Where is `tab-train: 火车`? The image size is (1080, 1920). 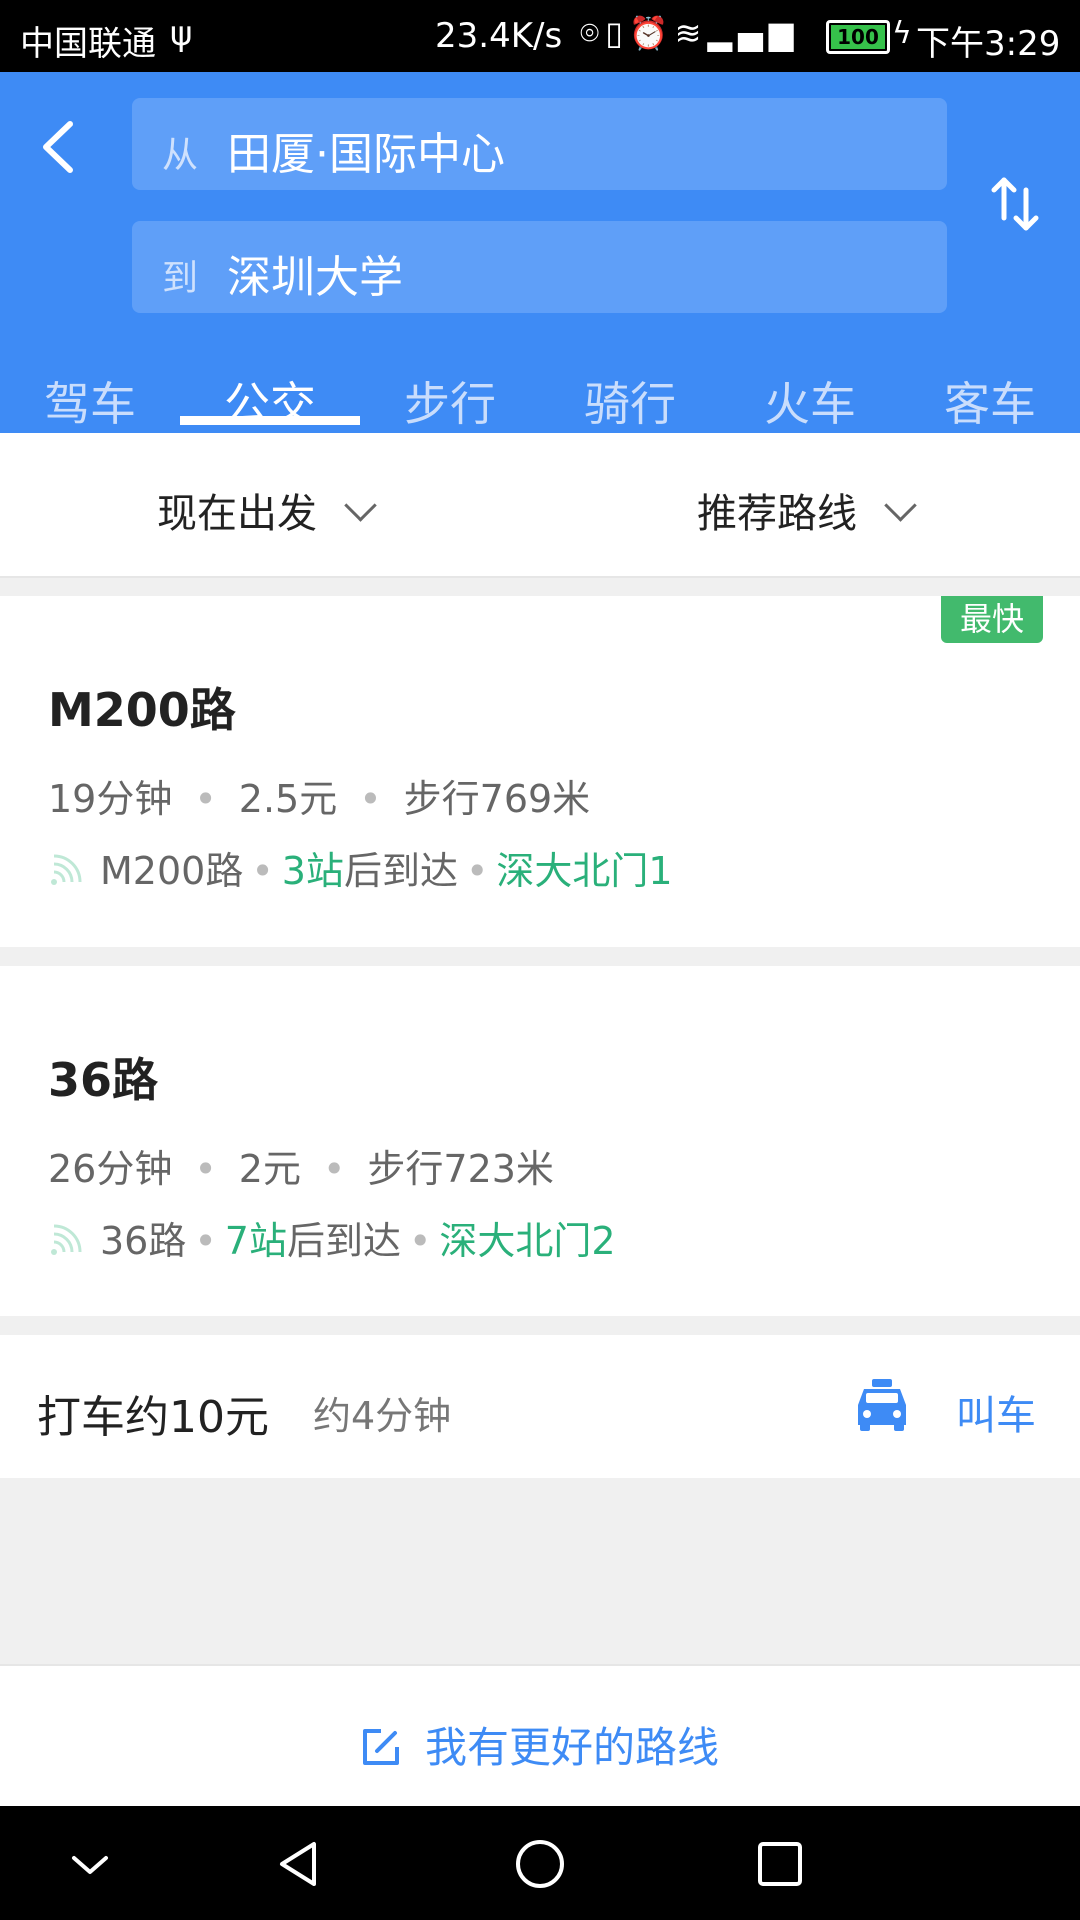
tab-train: 火车 is located at coordinates (810, 401).